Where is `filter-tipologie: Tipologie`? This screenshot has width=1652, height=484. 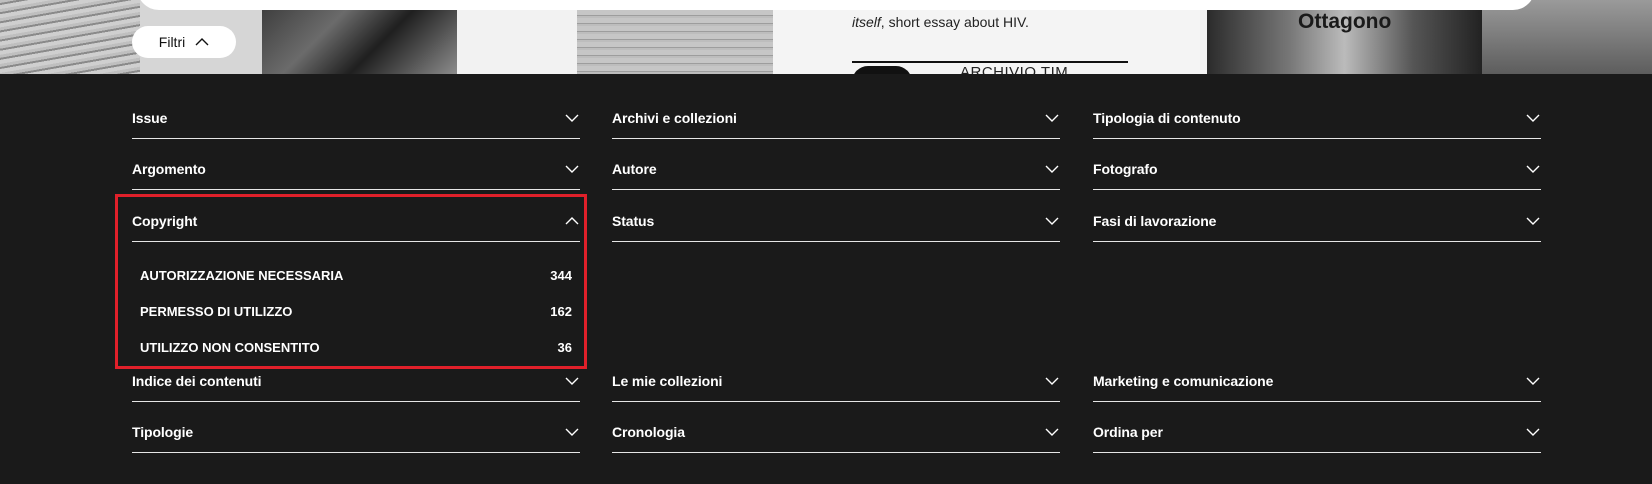 filter-tipologie: Tipologie is located at coordinates (356, 432).